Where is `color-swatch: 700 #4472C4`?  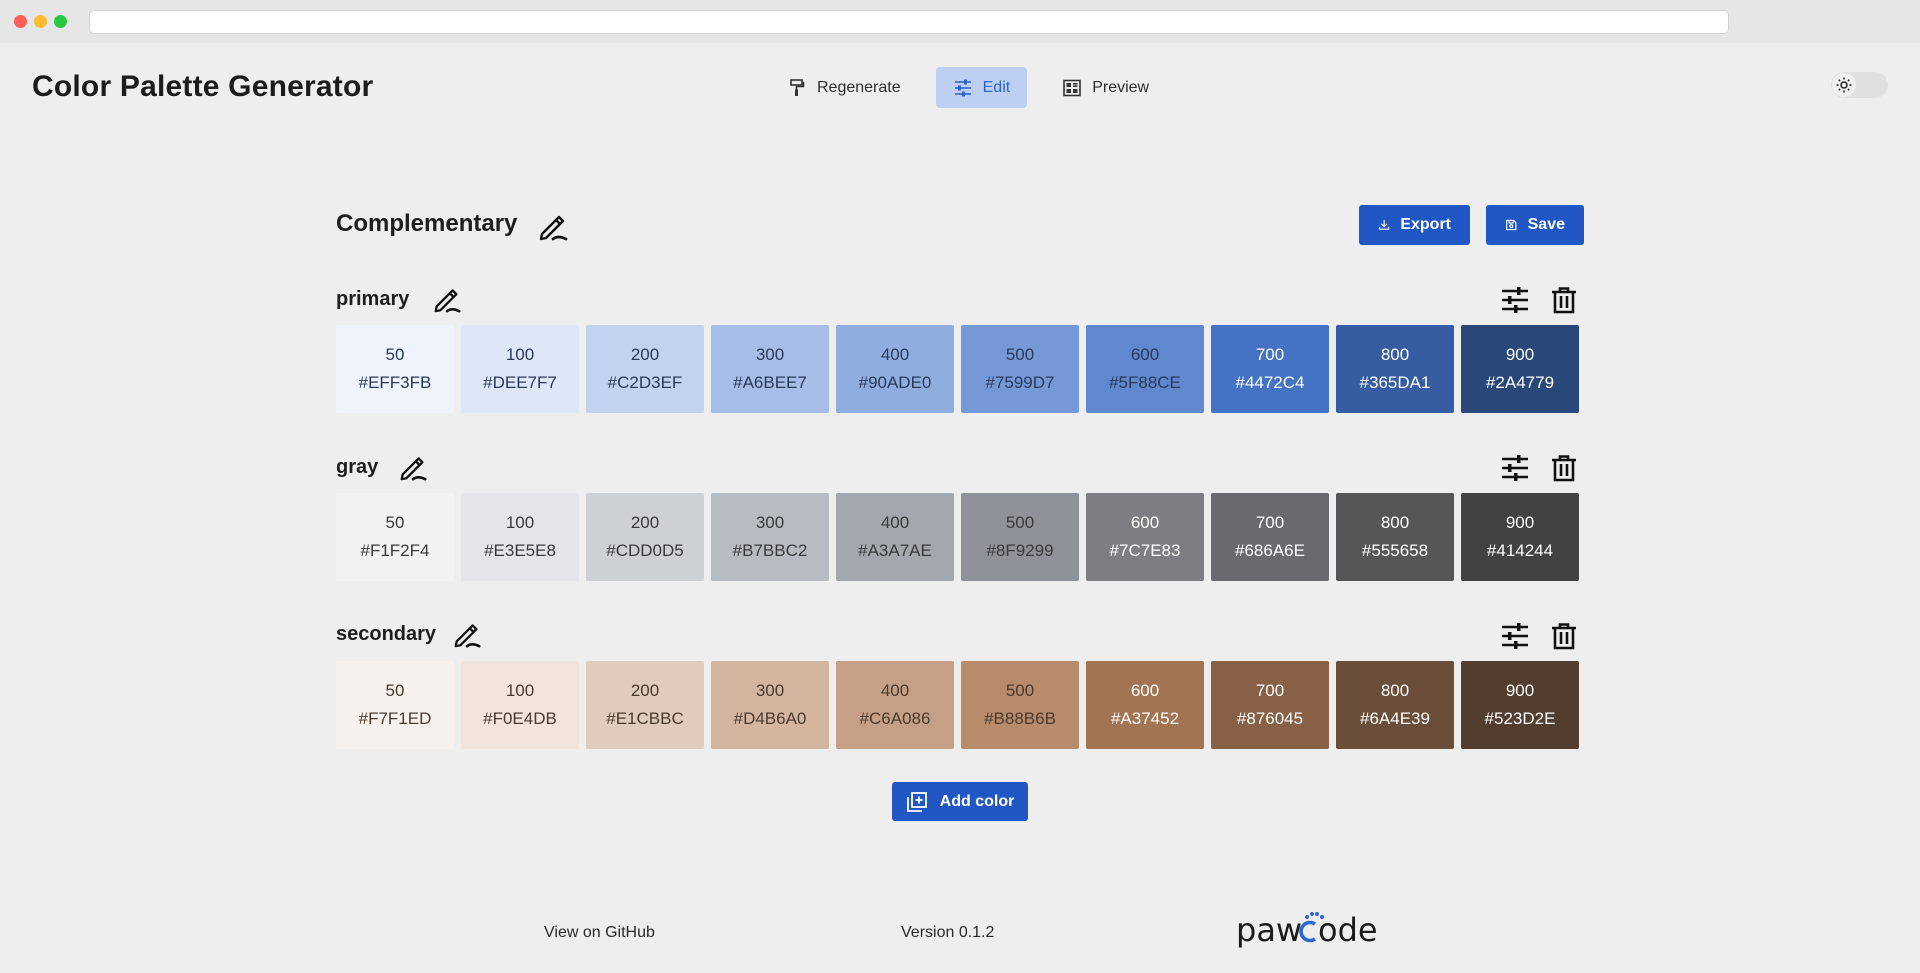 color-swatch: 700 #4472C4 is located at coordinates (1270, 369).